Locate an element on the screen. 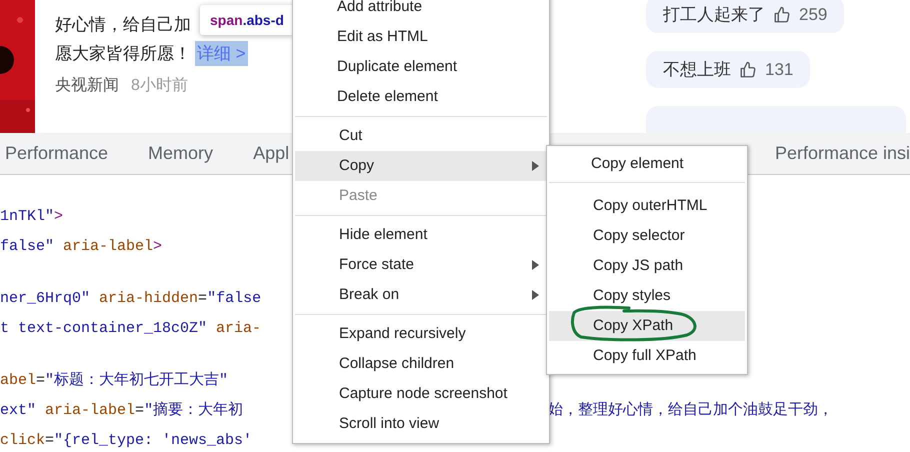  menu-item: Copy outerHTML is located at coordinates (647, 206).